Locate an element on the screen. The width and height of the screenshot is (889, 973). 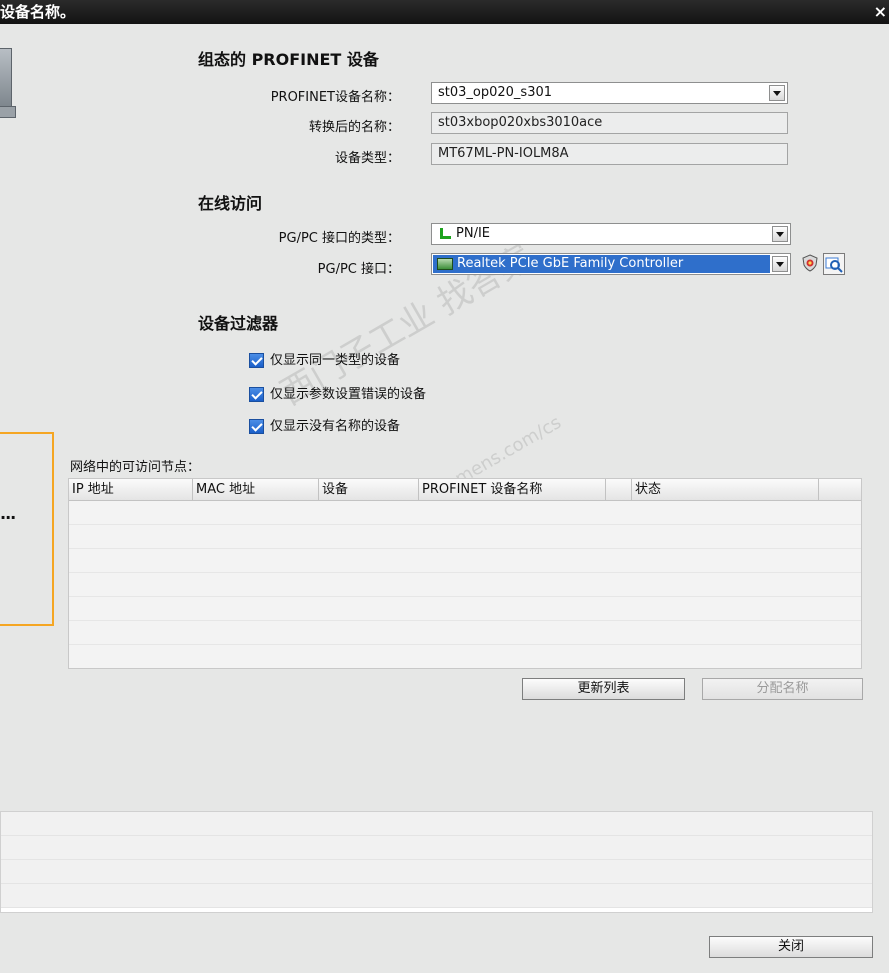
filter-no-name-checkbox: 仅显示没有名称的设备 is located at coordinates (324, 424).